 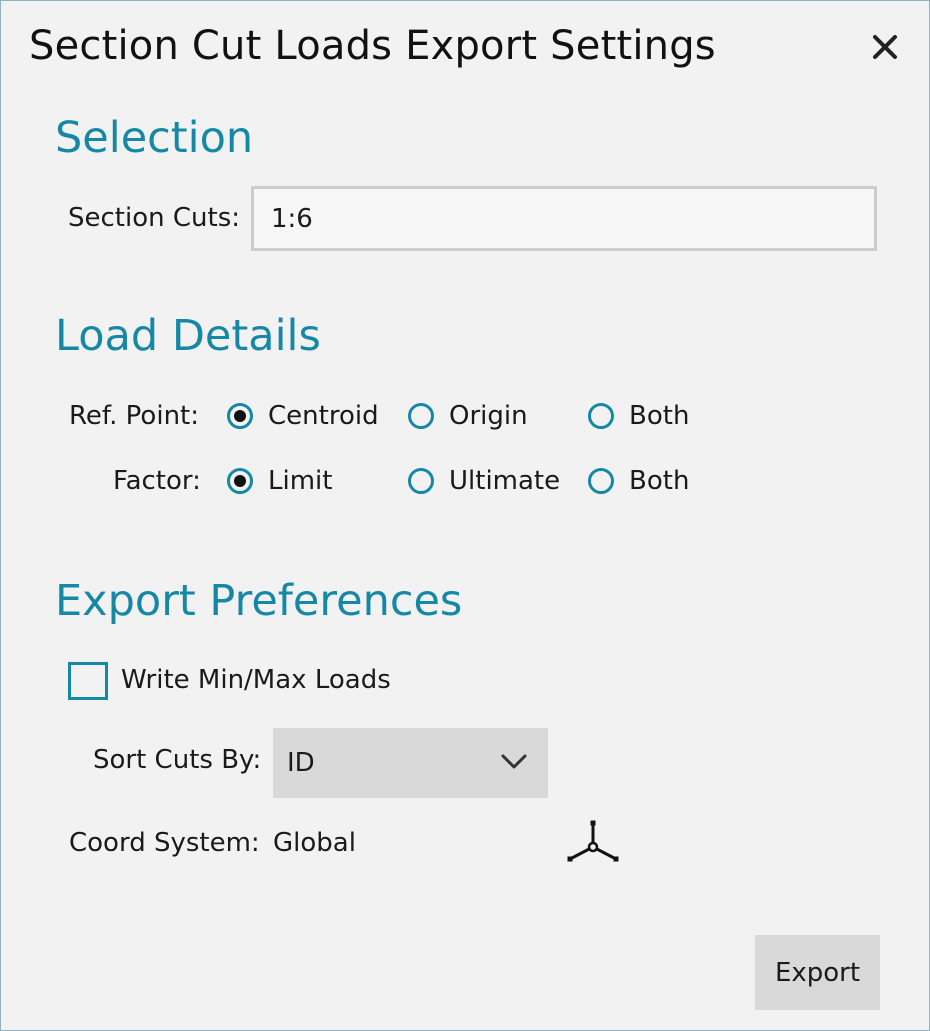 What do you see at coordinates (177, 760) in the screenshot?
I see `sort-cuts-label: Sort Cuts By:` at bounding box center [177, 760].